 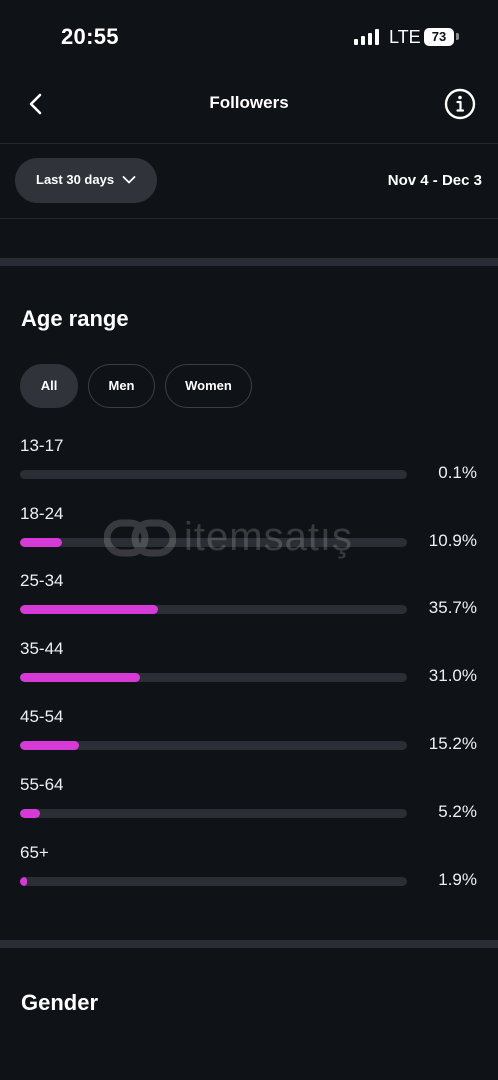 I want to click on age-percent: 35.7%, so click(x=452, y=607).